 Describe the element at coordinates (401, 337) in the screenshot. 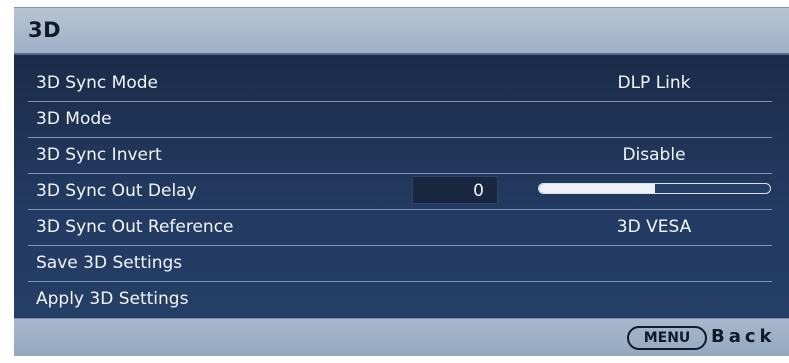

I see `menu-footer: MENU Back` at that location.